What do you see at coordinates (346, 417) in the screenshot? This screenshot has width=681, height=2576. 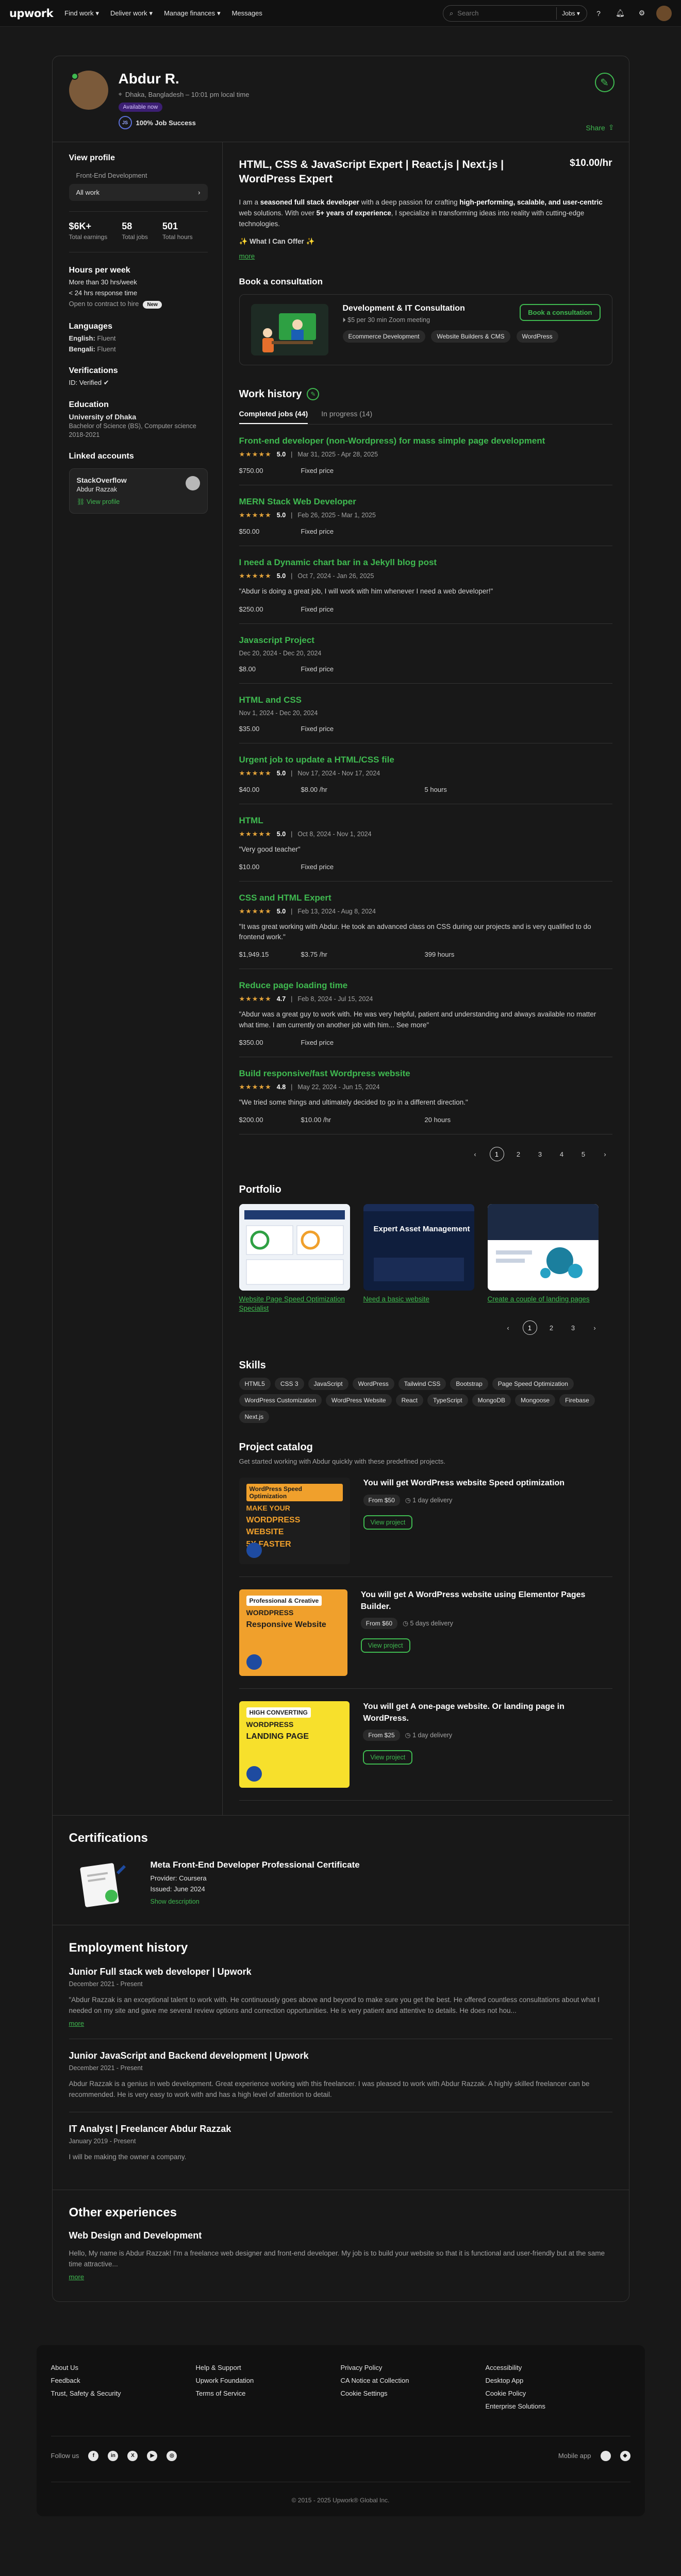 I see `tab-in-progress: In progress (14)` at bounding box center [346, 417].